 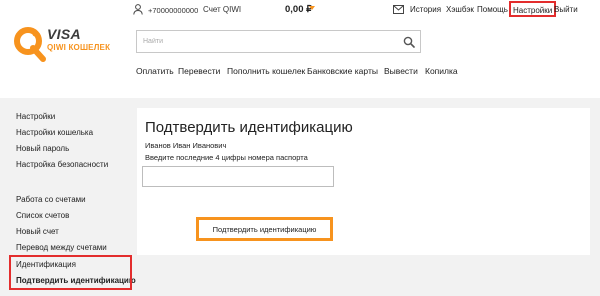 What do you see at coordinates (222, 9) in the screenshot?
I see `account-label: Счет QIWI` at bounding box center [222, 9].